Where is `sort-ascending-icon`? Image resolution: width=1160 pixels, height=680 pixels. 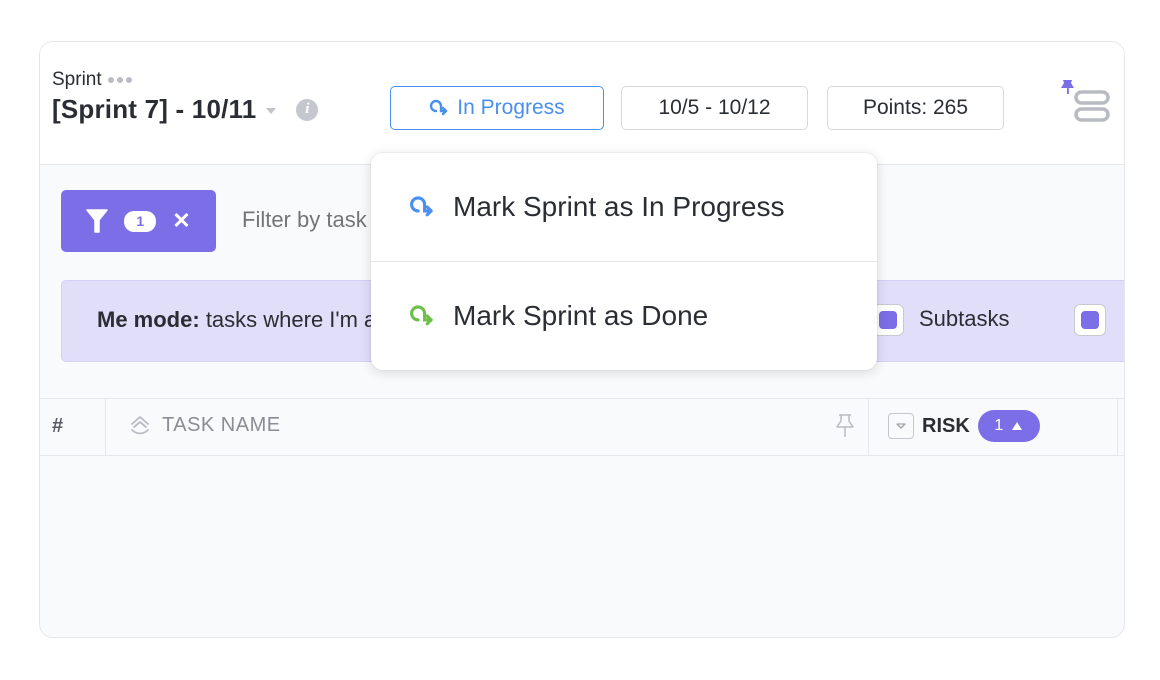
sort-ascending-icon is located at coordinates (1017, 426).